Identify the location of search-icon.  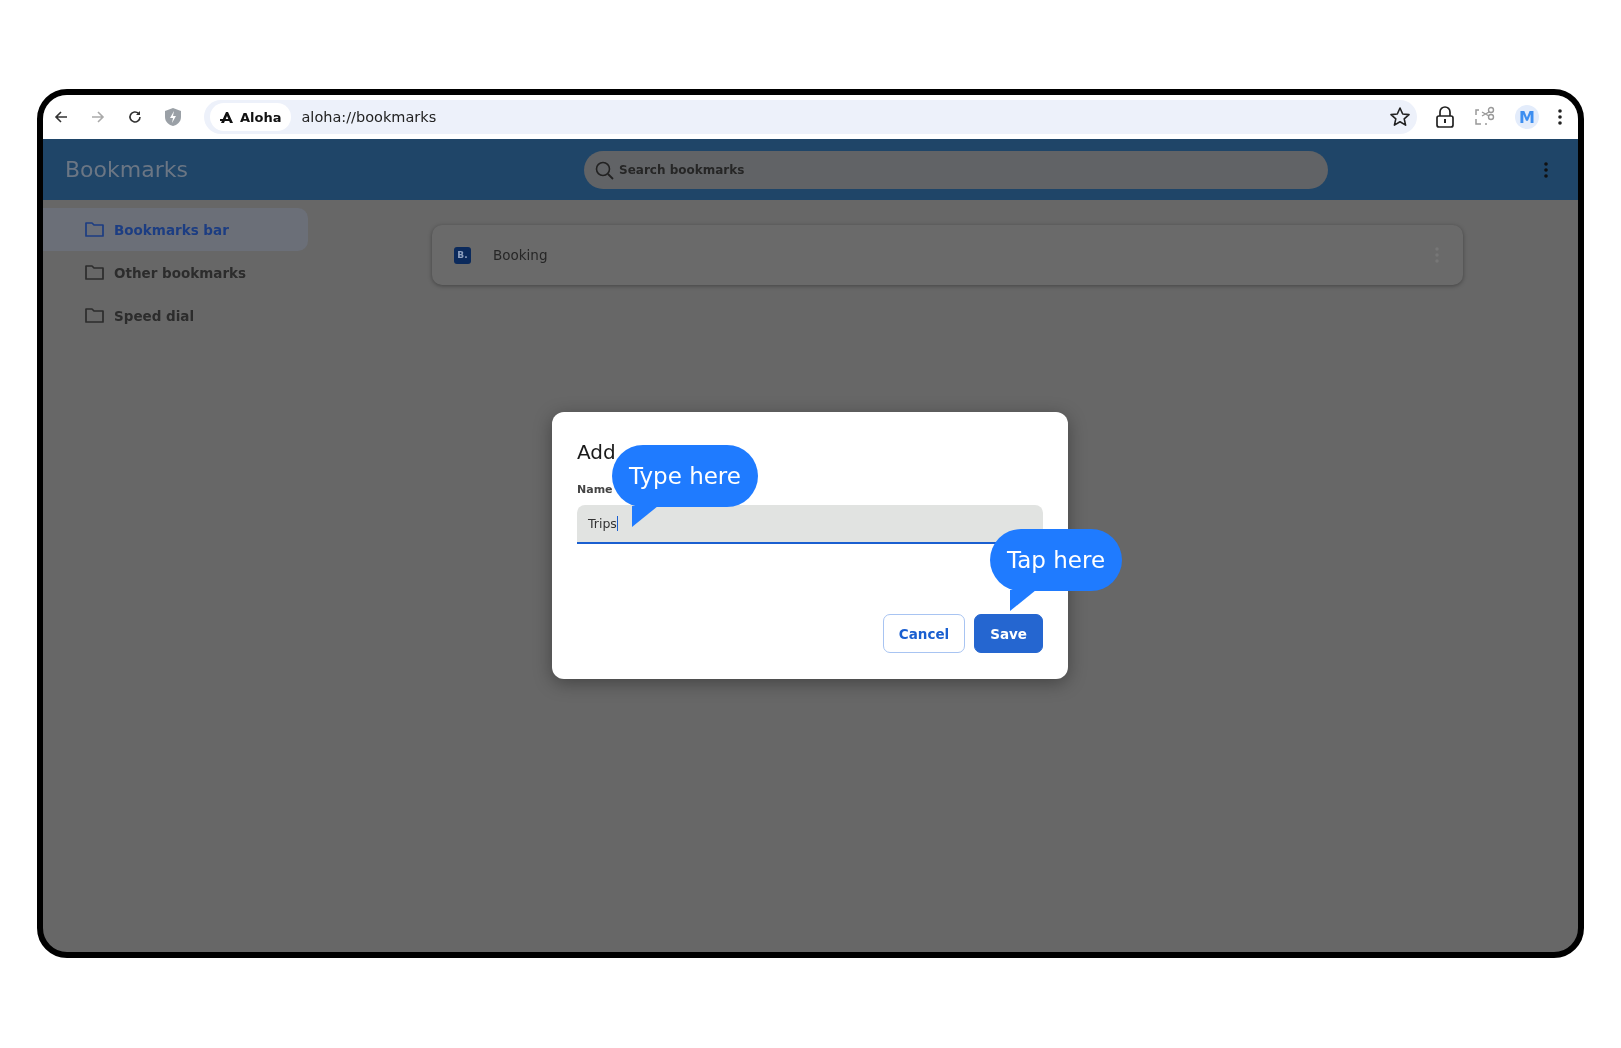
(604, 170).